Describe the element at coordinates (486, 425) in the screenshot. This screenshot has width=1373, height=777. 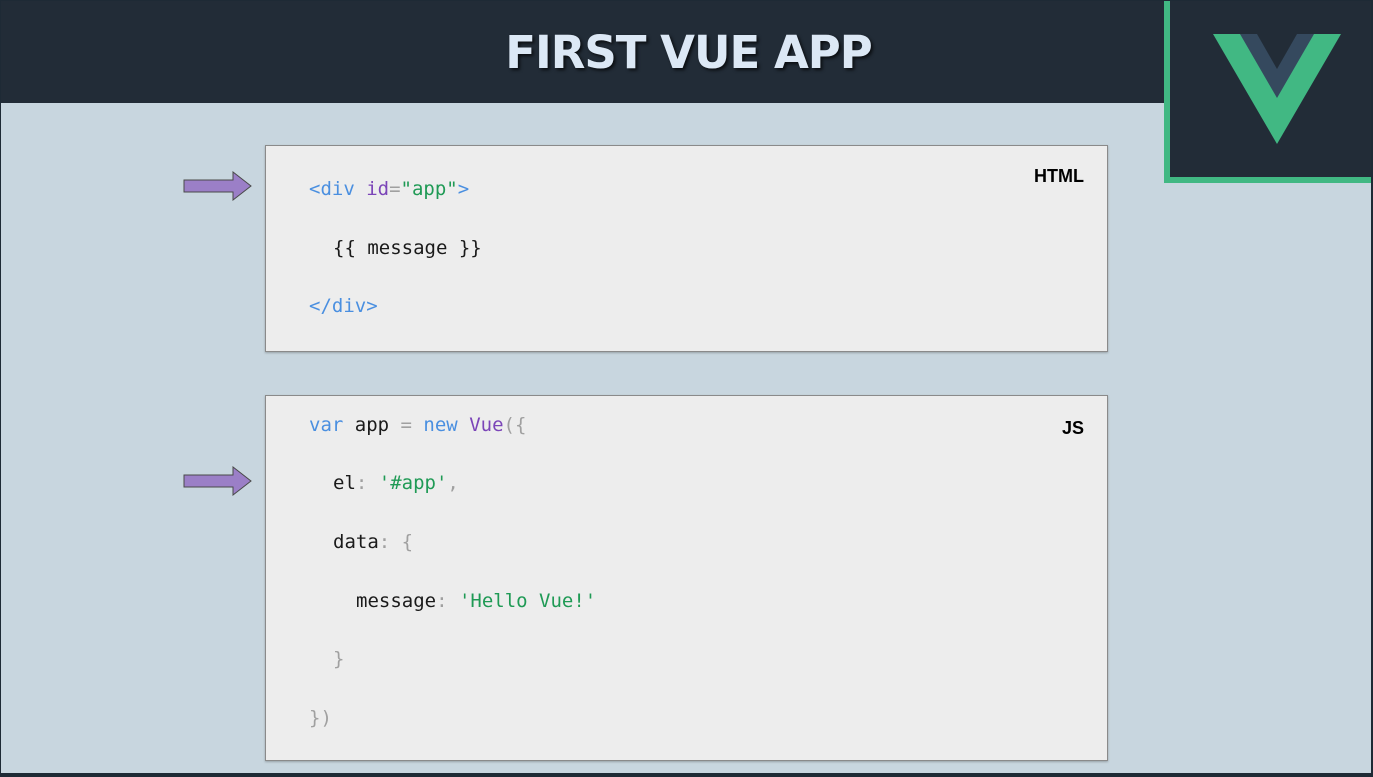
I see `class-name: Vue` at that location.